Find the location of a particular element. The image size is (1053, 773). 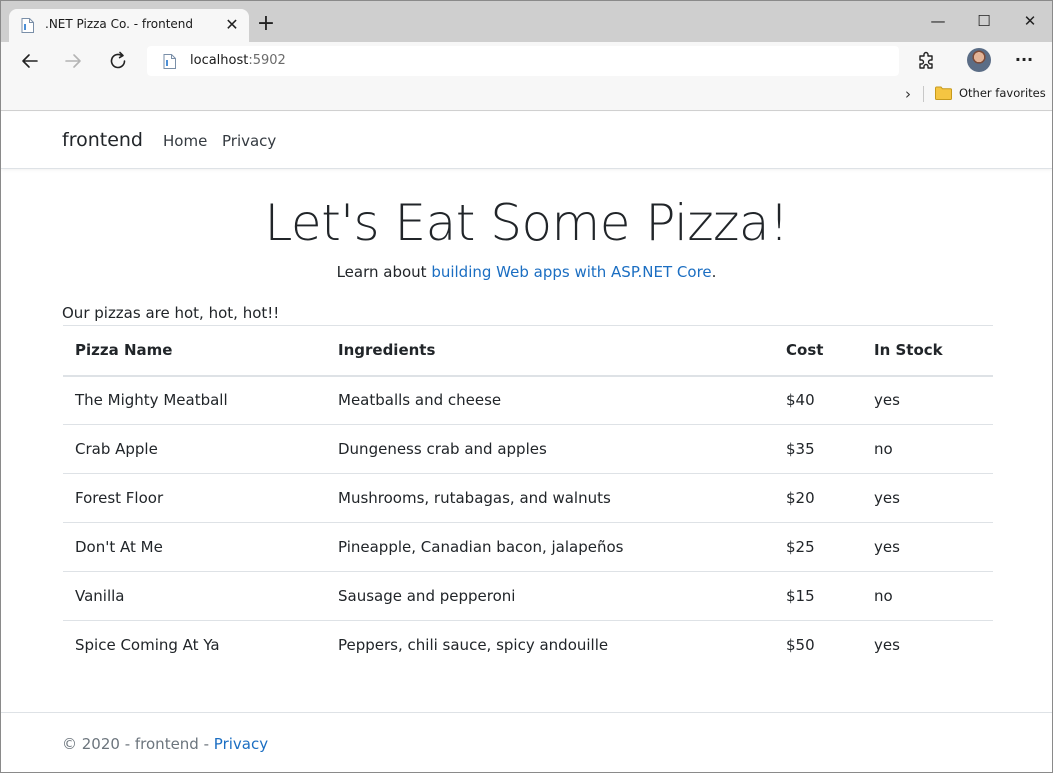

cost-cell: $50 is located at coordinates (800, 645).